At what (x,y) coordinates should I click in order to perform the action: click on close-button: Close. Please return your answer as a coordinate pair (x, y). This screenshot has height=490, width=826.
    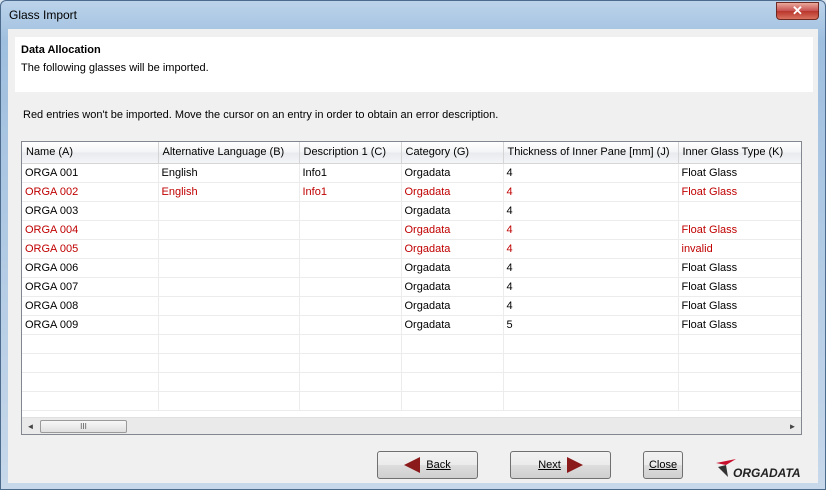
    Looking at the image, I should click on (663, 465).